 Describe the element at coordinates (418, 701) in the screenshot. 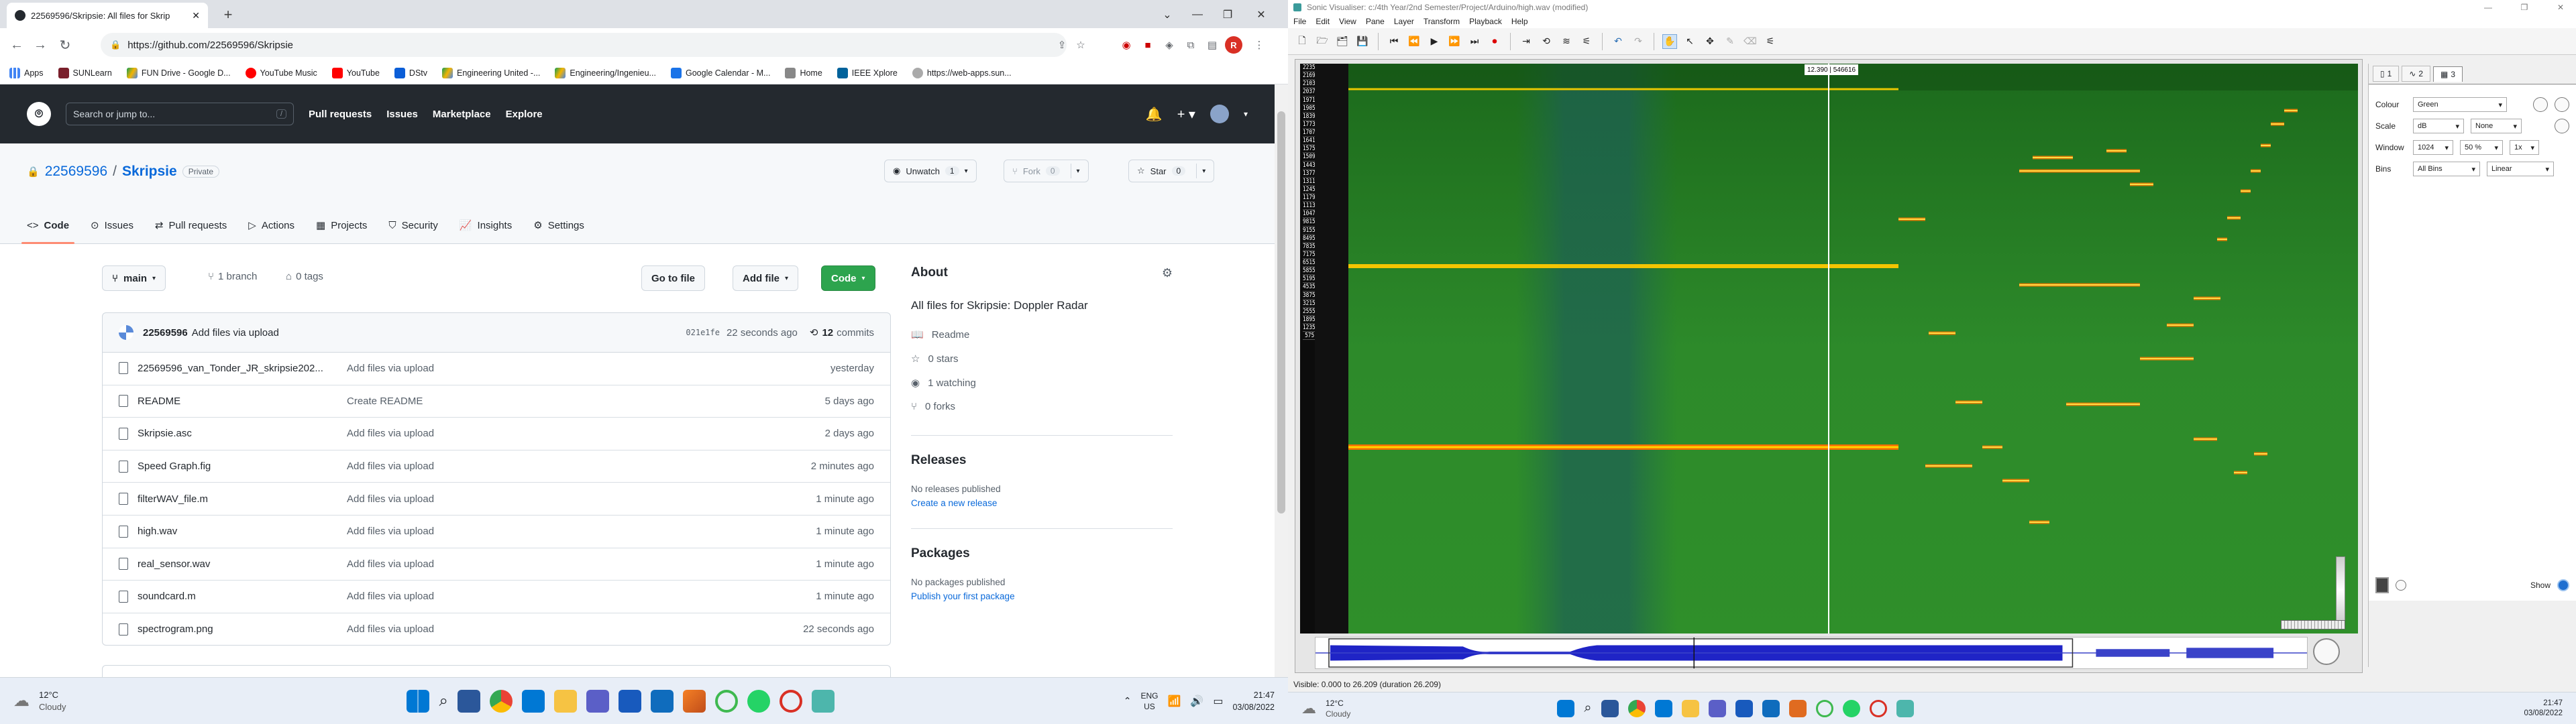

I see `start-windows-icon` at that location.